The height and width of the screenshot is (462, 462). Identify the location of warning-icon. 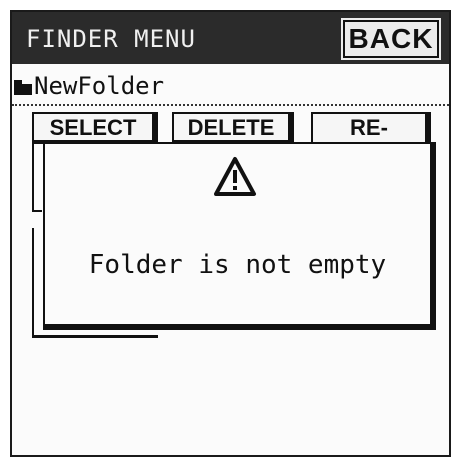
(235, 176).